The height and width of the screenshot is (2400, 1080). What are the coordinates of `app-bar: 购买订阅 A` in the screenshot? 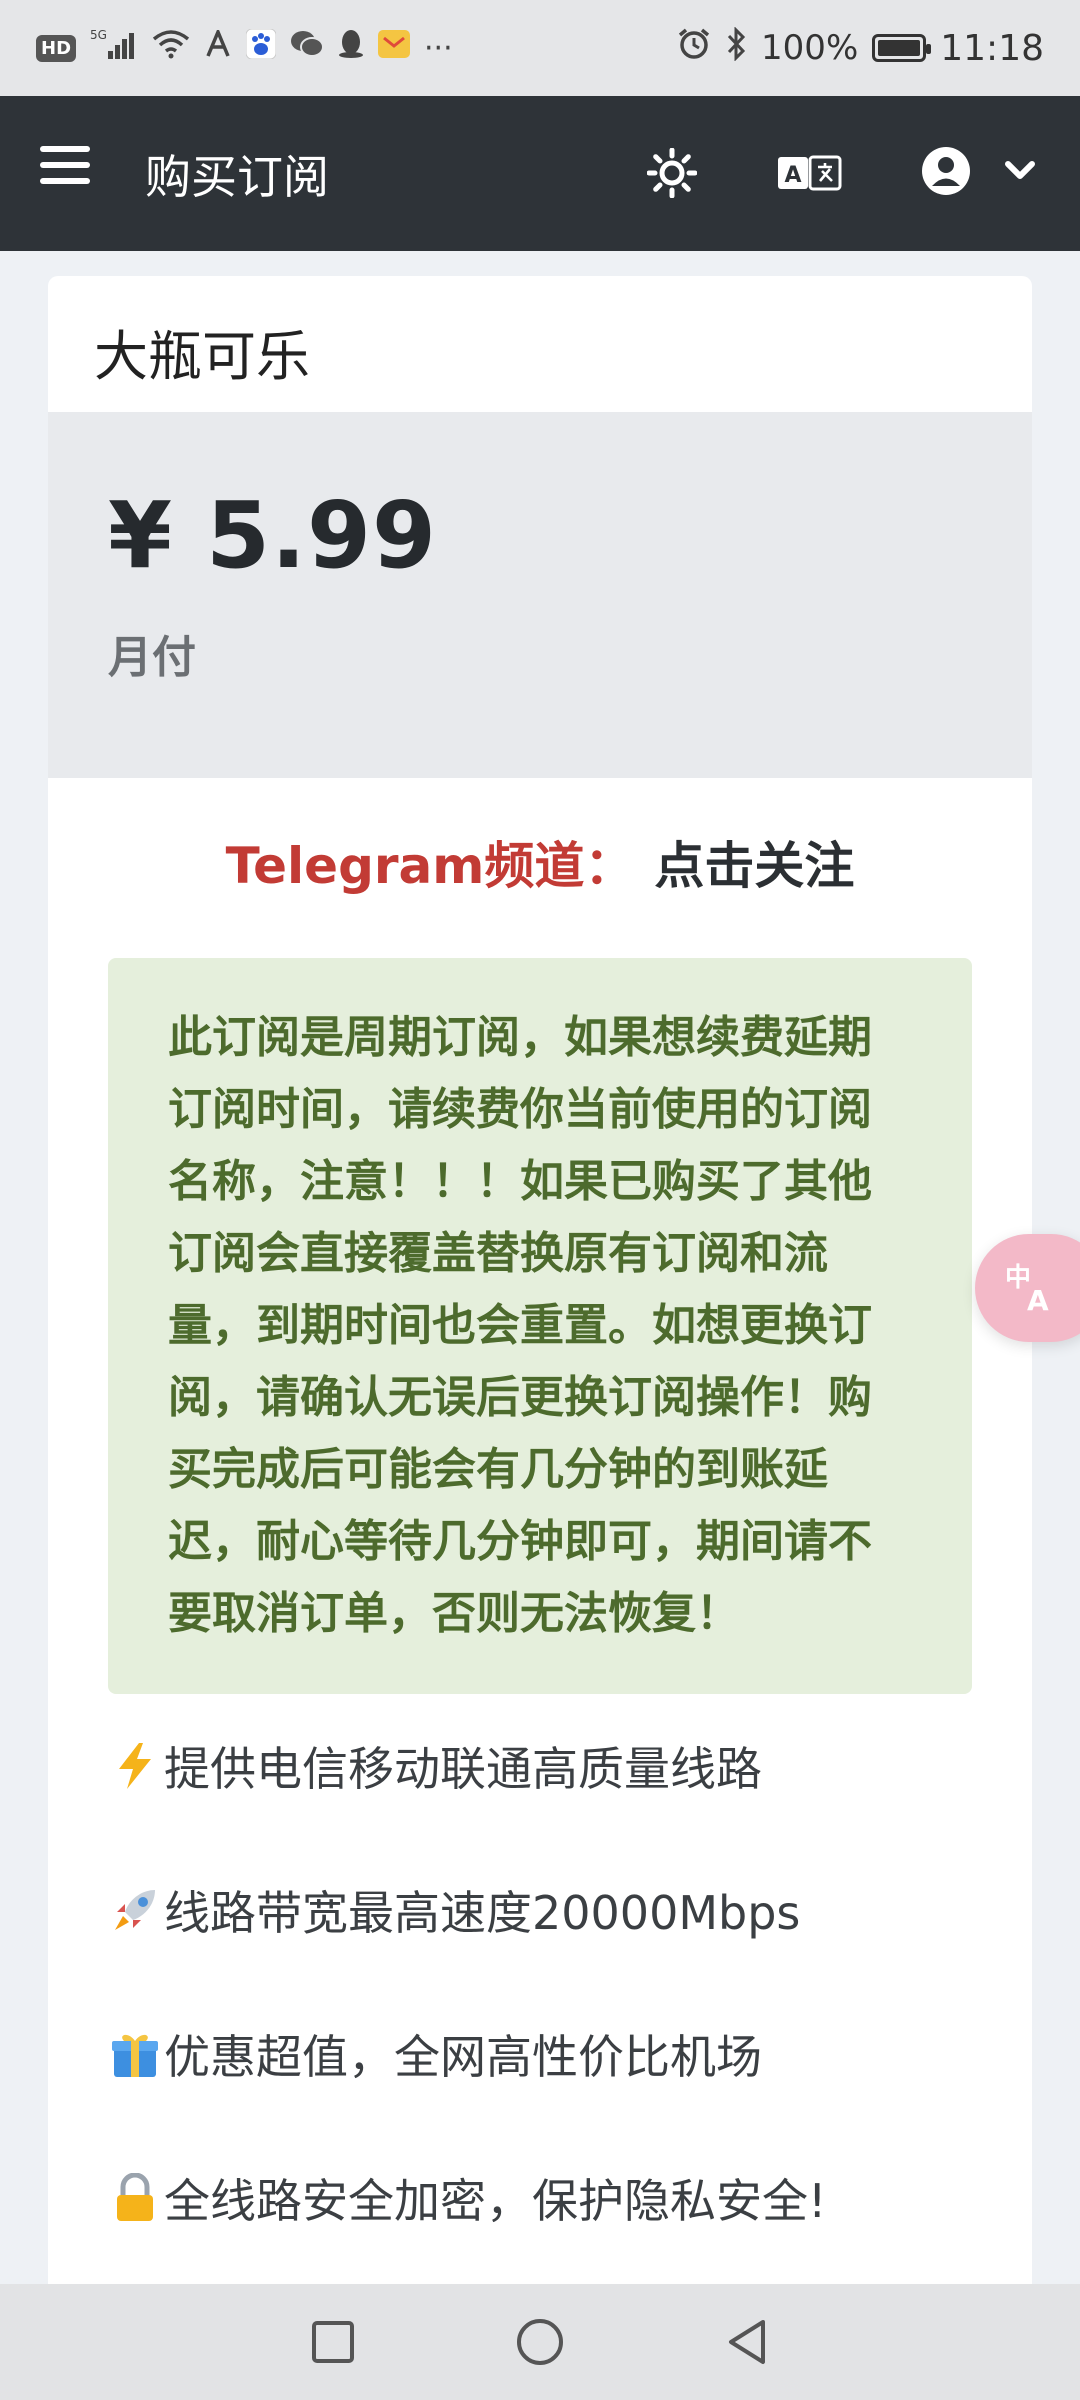 It's located at (540, 173).